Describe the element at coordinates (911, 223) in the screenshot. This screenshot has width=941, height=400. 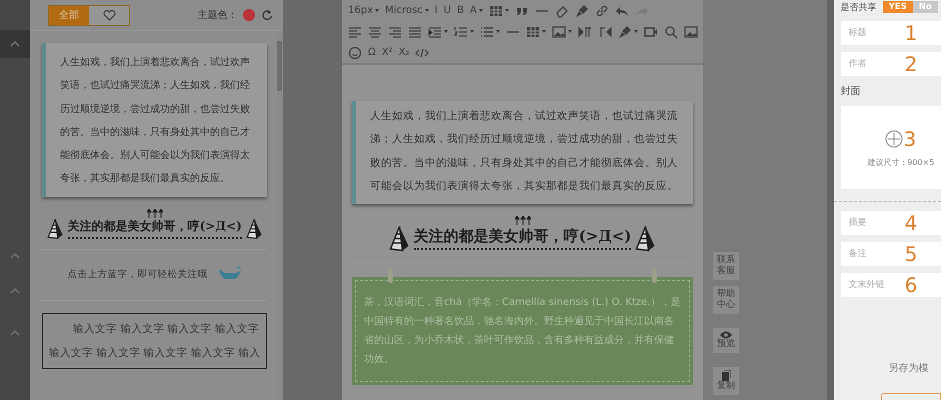
I see `number-label: 4` at that location.